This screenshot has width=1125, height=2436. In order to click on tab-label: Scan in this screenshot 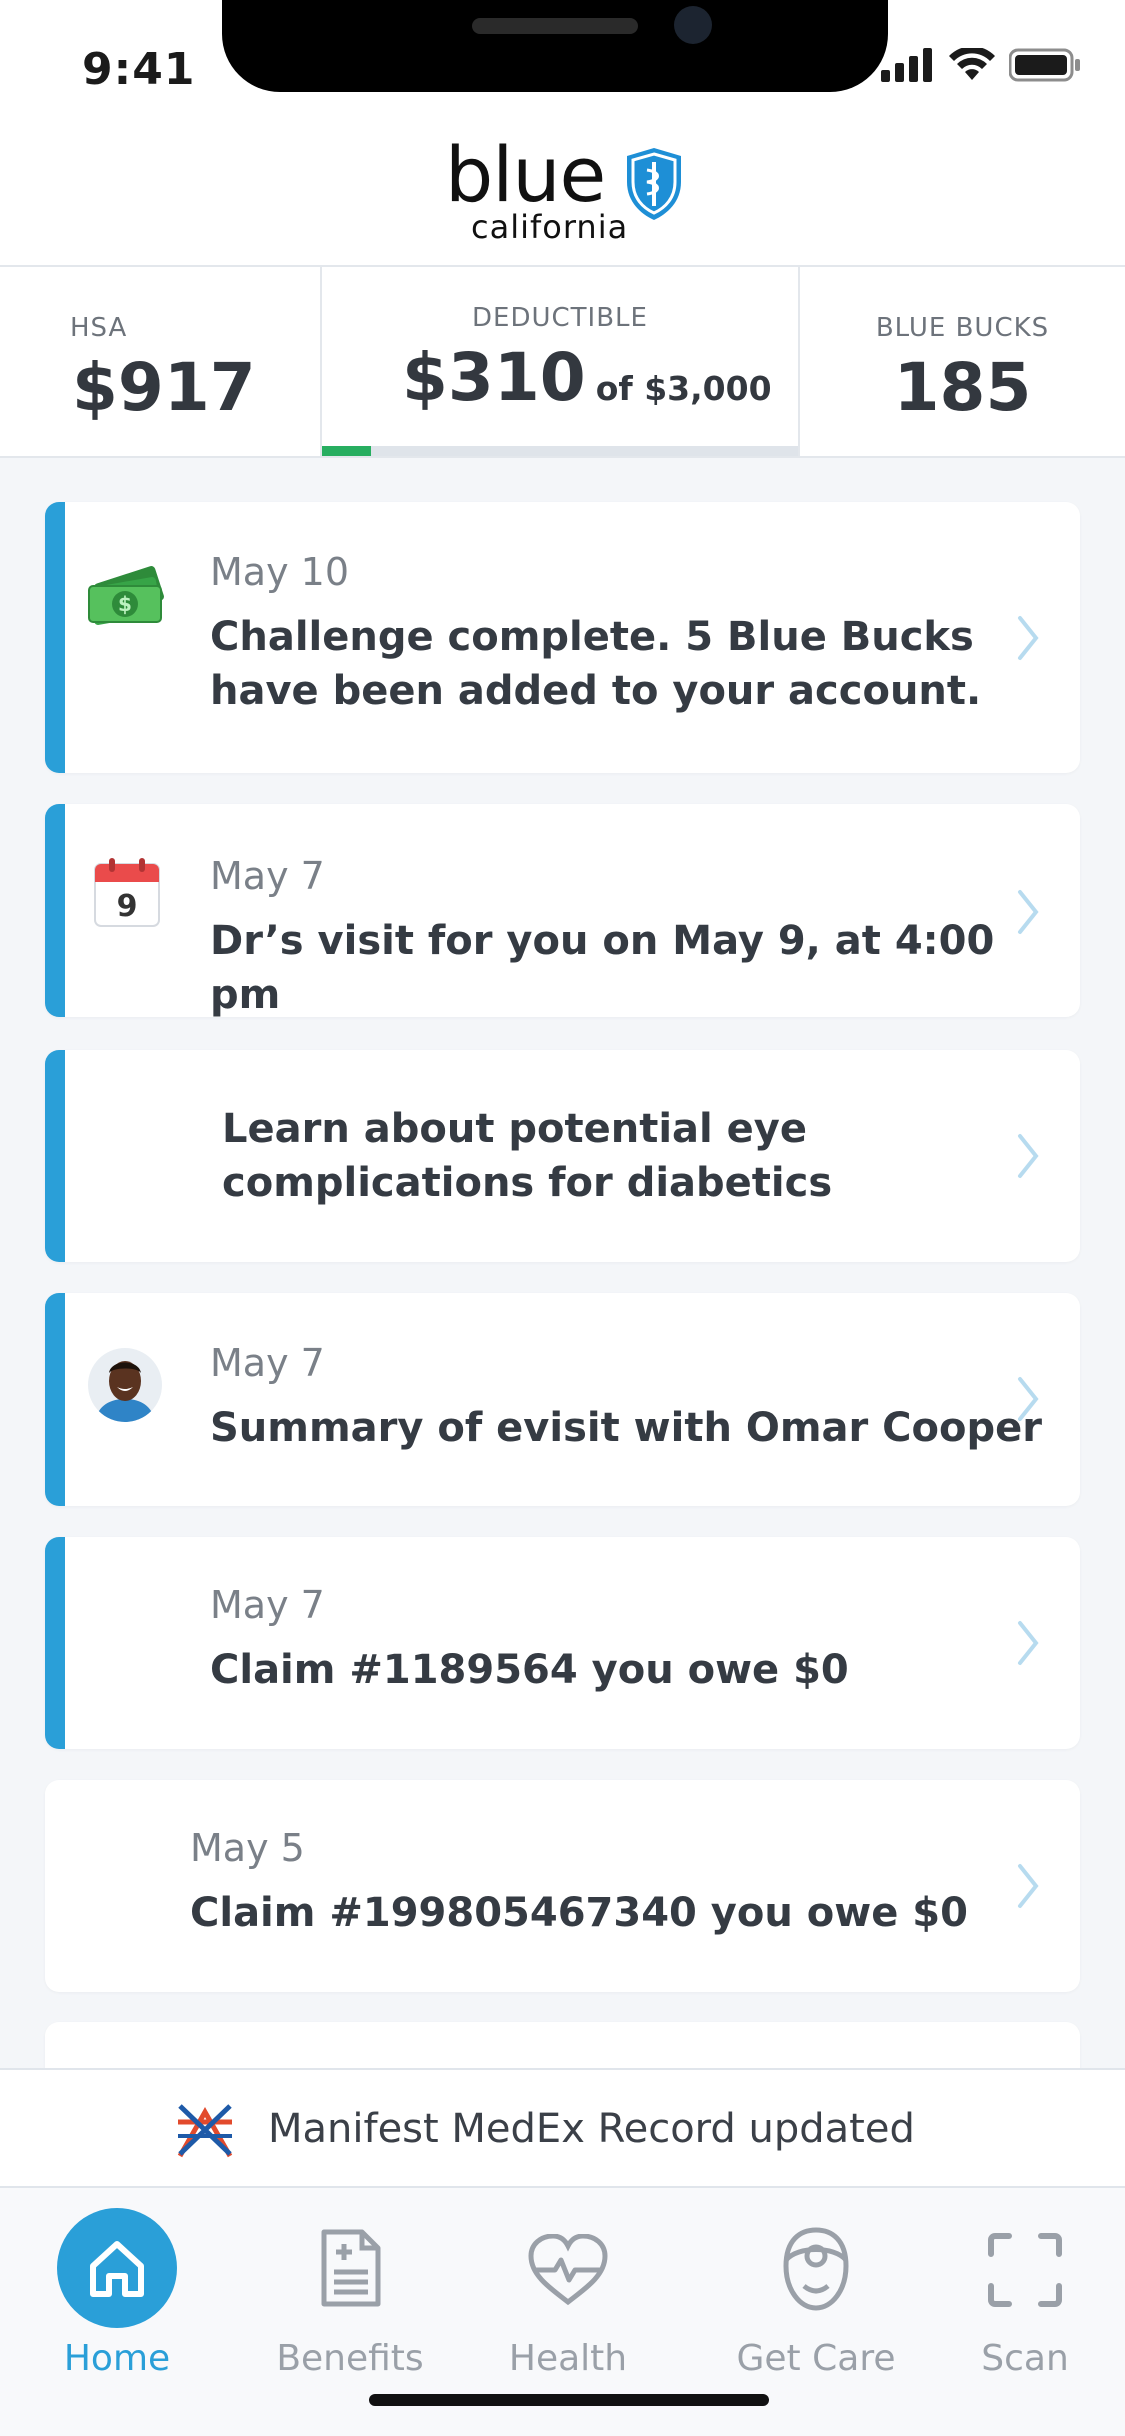, I will do `click(1025, 2358)`.